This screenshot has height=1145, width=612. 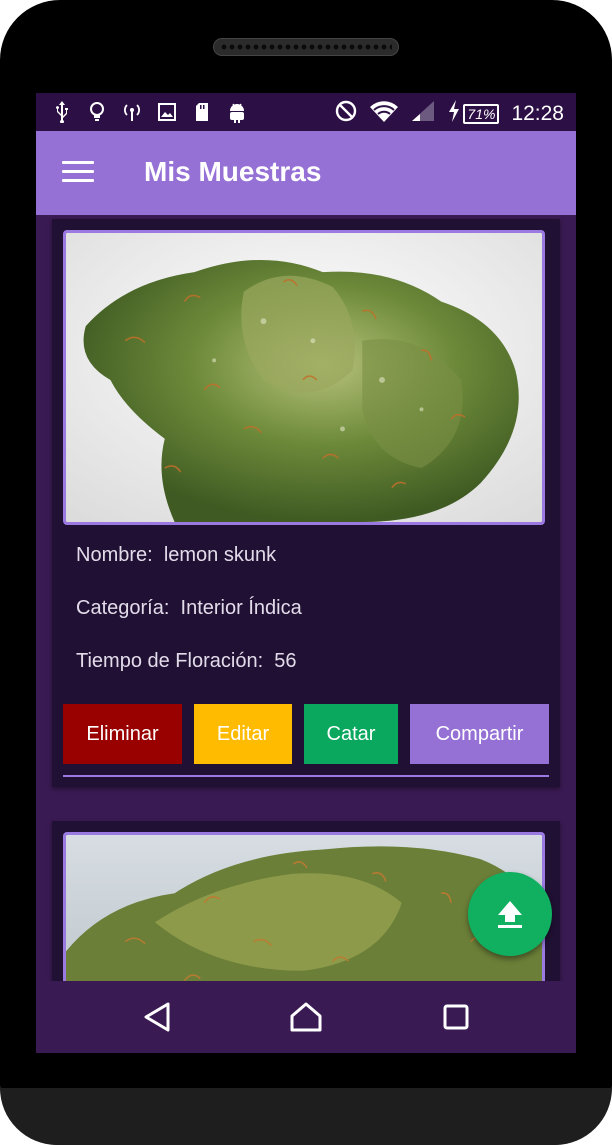 What do you see at coordinates (456, 1017) in the screenshot?
I see `recent-apps-icon` at bounding box center [456, 1017].